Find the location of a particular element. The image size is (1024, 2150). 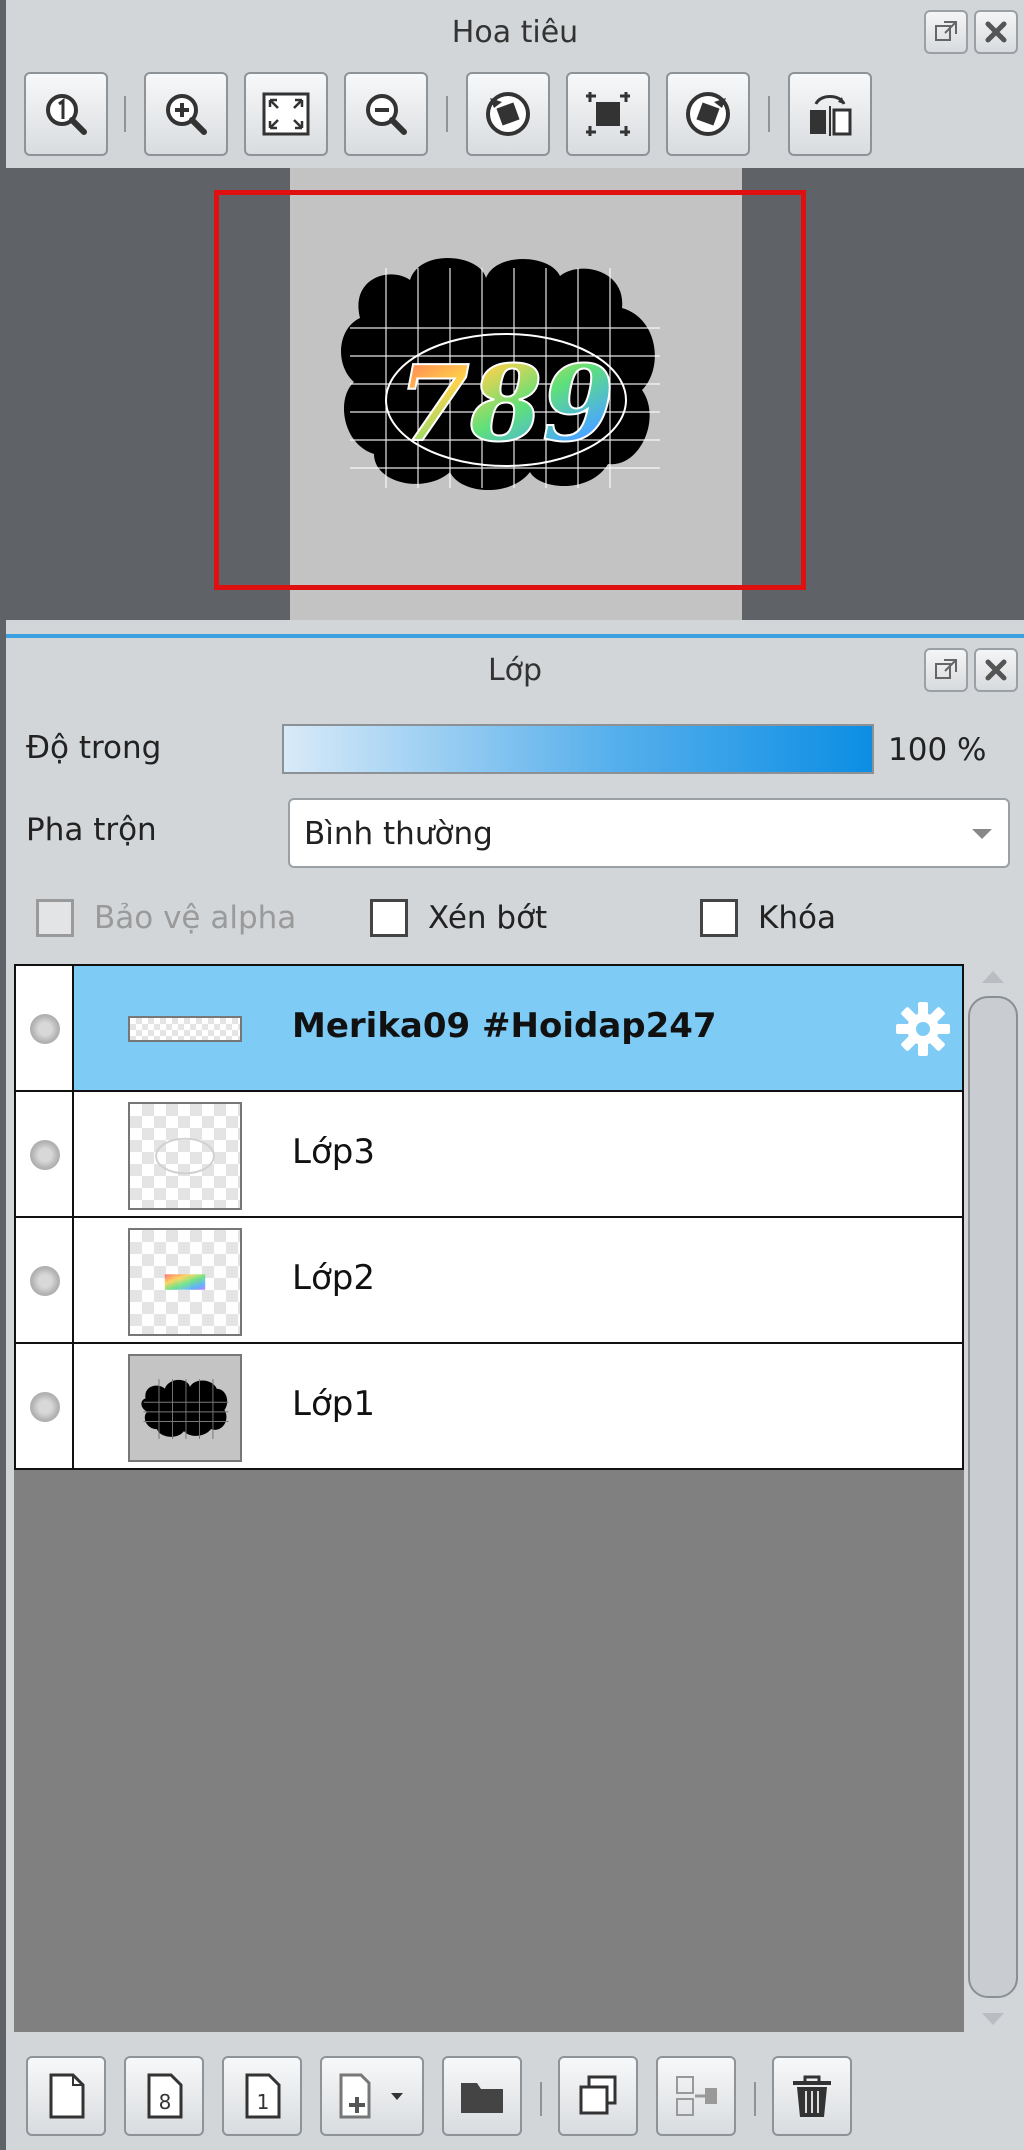

duplicate-layer-icon is located at coordinates (598, 2095).